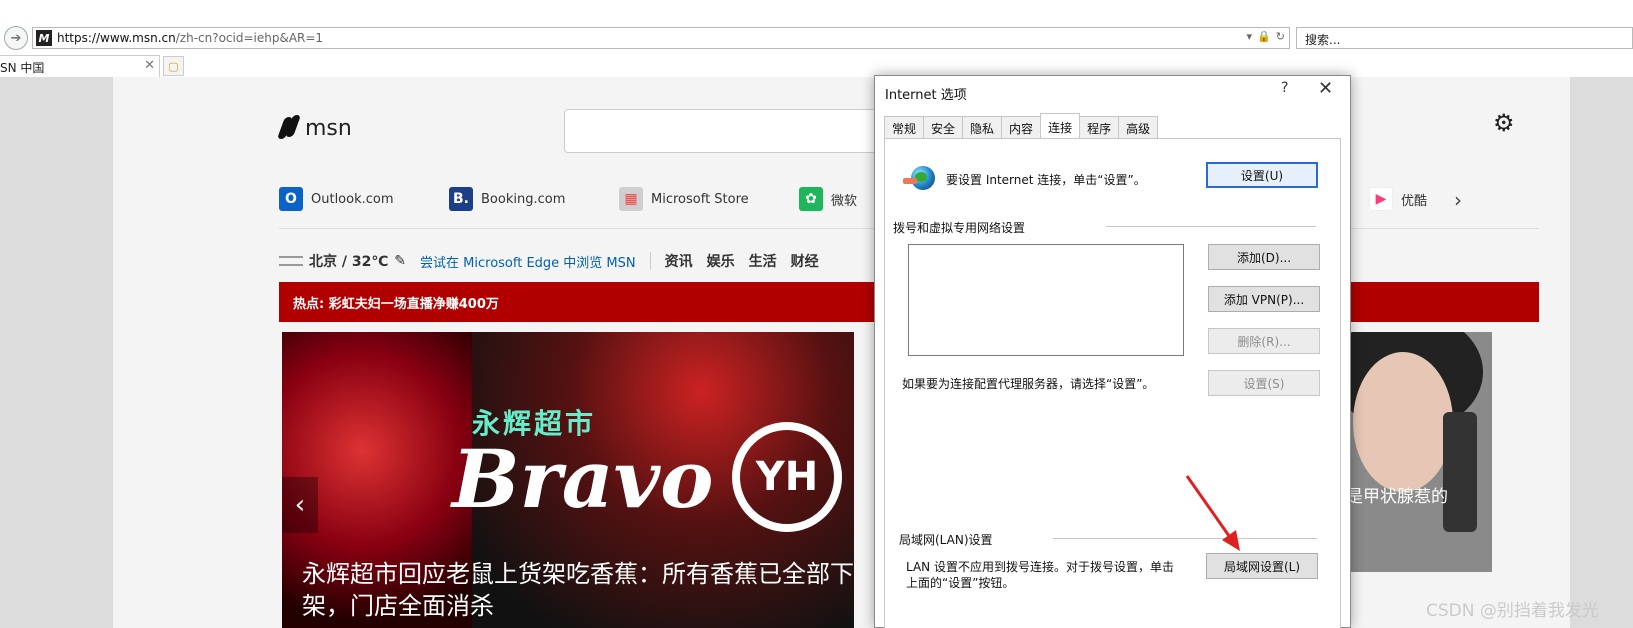  I want to click on quicklink-label: Microsoft Store, so click(700, 199).